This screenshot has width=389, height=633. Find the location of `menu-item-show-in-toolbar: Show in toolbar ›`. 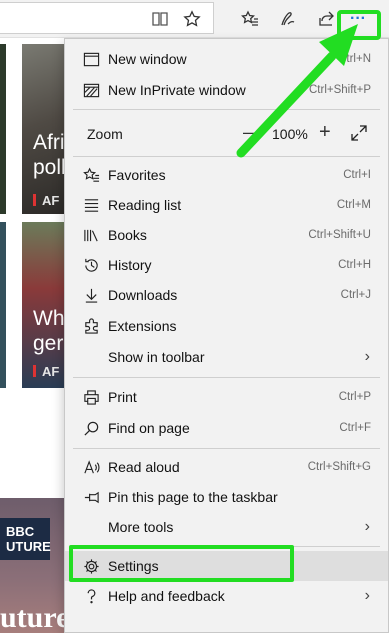

menu-item-show-in-toolbar: Show in toolbar › is located at coordinates (226, 357).